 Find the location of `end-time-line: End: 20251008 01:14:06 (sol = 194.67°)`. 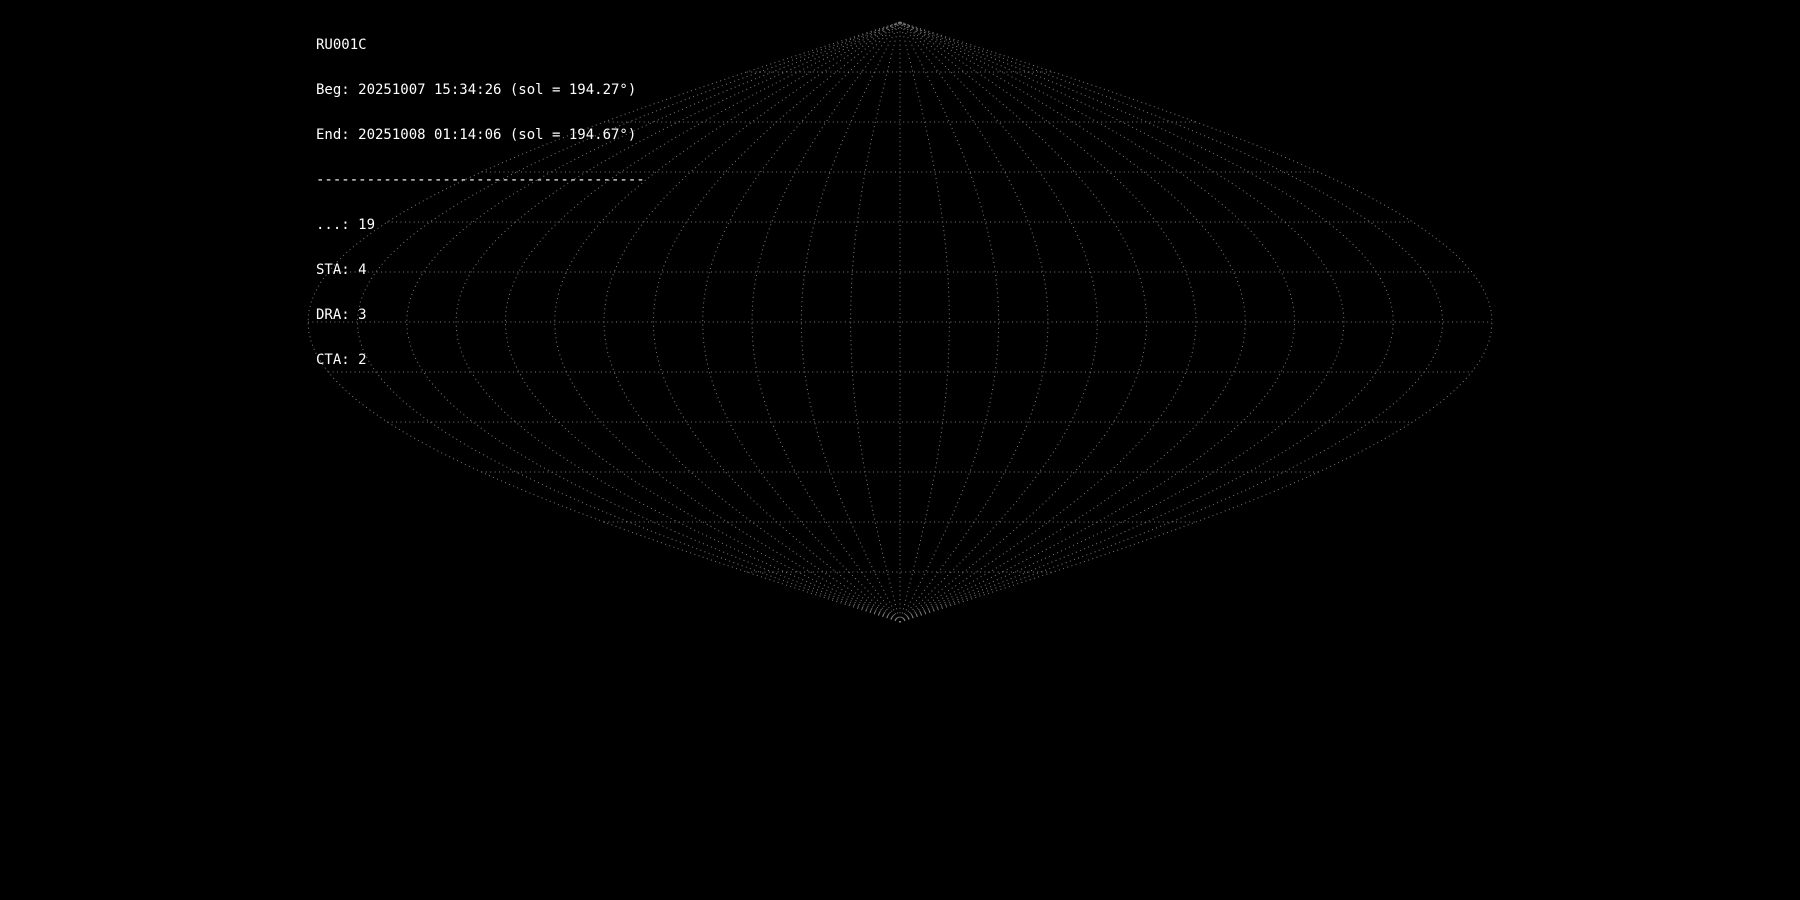

end-time-line: End: 20251008 01:14:06 (sol = 194.67°) is located at coordinates (476, 135).